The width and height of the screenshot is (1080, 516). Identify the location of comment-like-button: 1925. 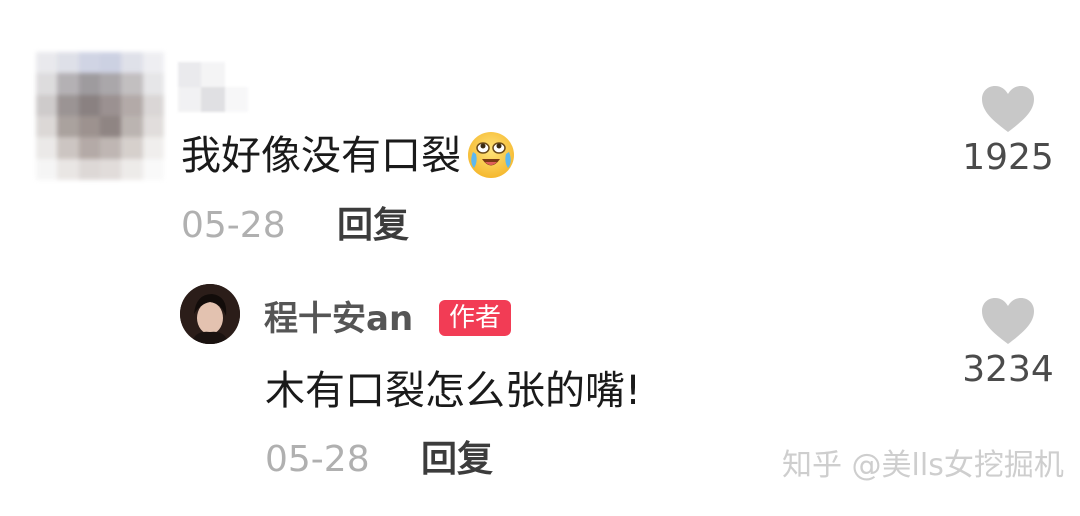
(1008, 132).